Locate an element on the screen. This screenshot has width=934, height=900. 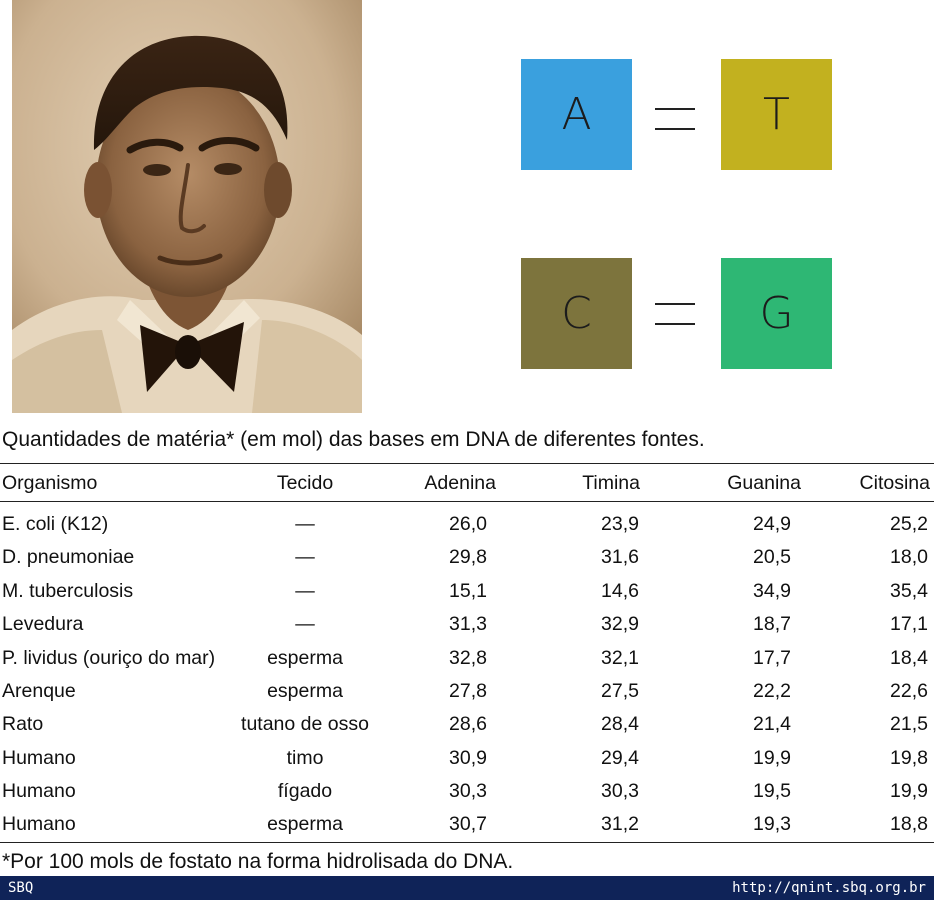
cell-organismo: Arenque is located at coordinates (39, 691).